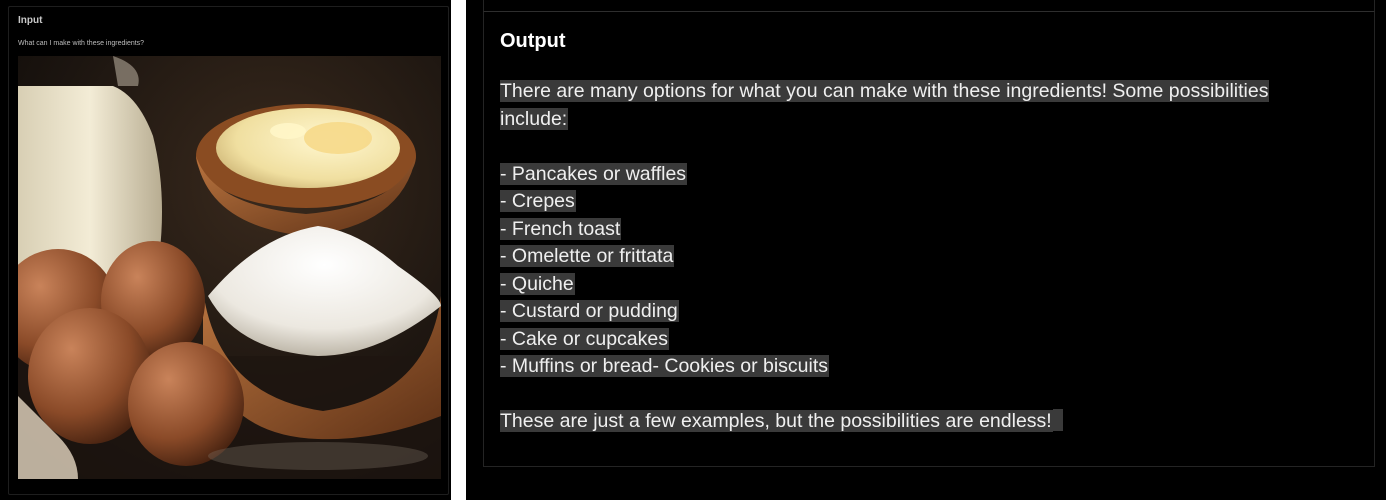  Describe the element at coordinates (81, 43) in the screenshot. I see `input-prompt: What can I make with these ingredients?` at that location.